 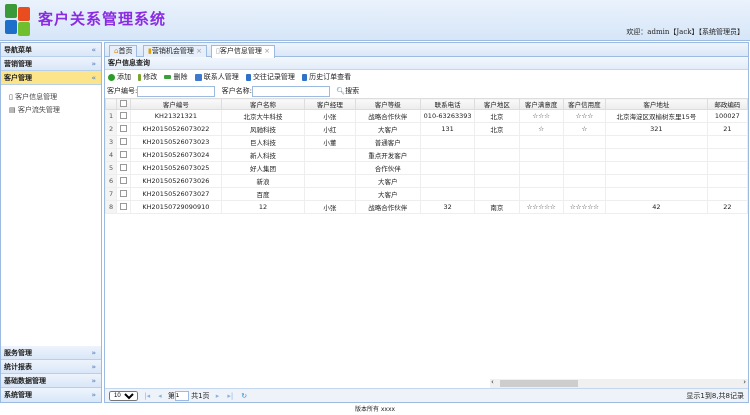 What do you see at coordinates (168, 77) in the screenshot?
I see `minus-icon` at bounding box center [168, 77].